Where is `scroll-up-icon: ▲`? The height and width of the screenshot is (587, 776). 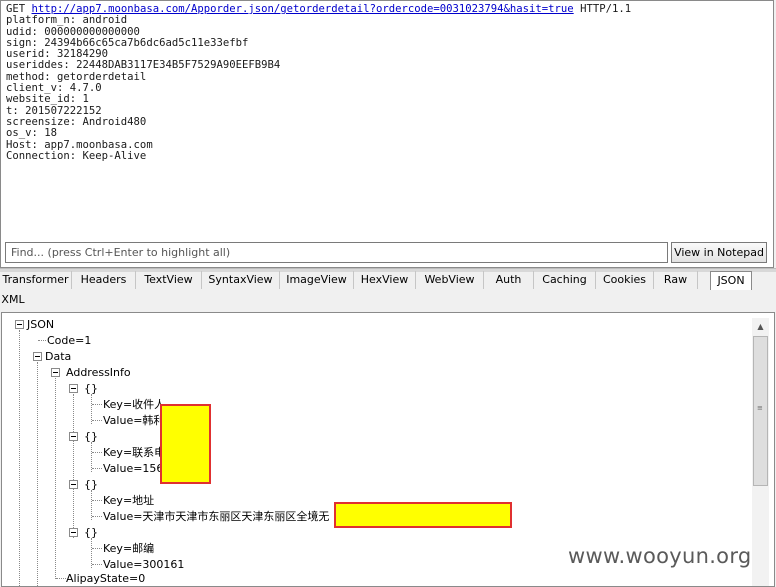
scroll-up-icon: ▲ is located at coordinates (760, 326).